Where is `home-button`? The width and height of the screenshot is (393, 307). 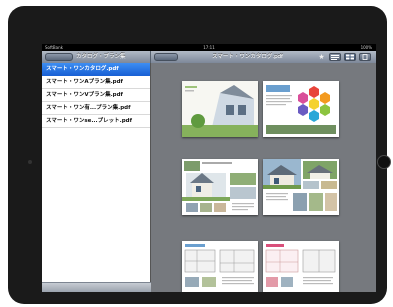 home-button is located at coordinates (384, 162).